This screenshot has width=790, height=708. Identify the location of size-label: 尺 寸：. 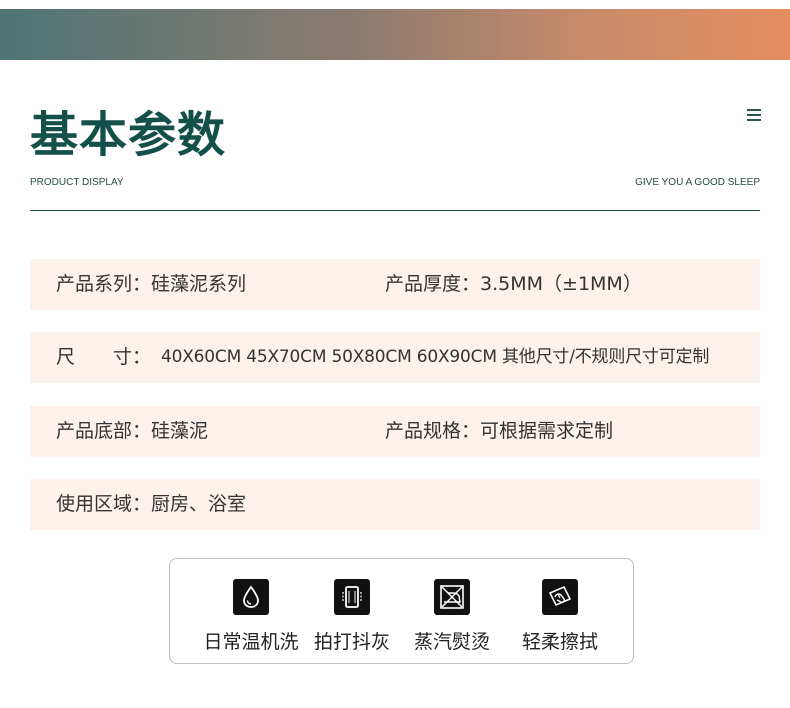
(104, 357).